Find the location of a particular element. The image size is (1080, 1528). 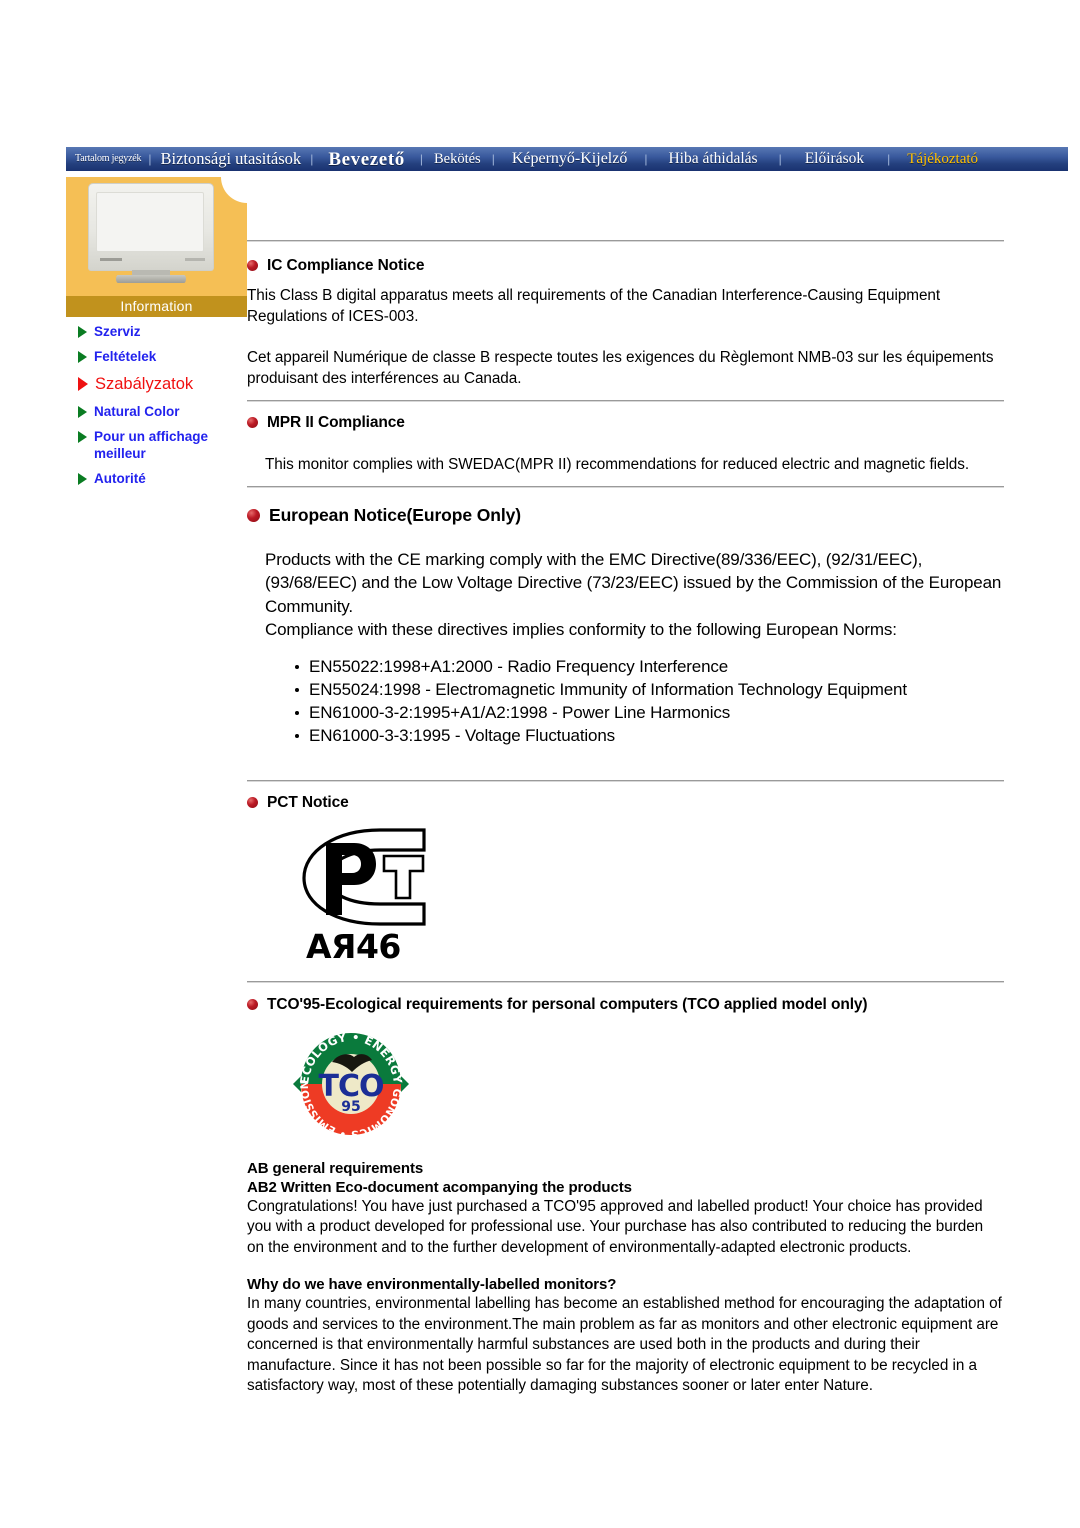

sidebar-item-pour-un-affichage-meilleur: Pour un affichage meilleur is located at coordinates (156, 445).